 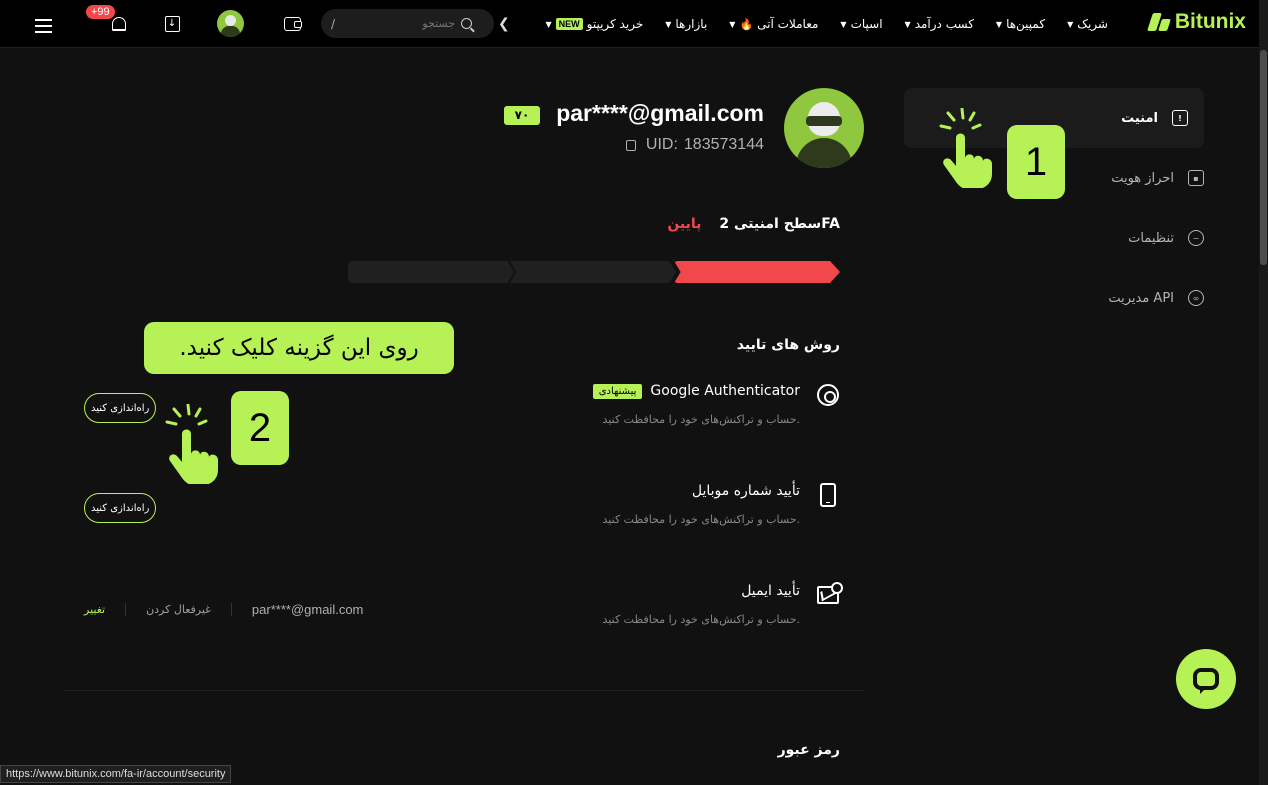 I want to click on hamburger-menu-button, so click(x=43, y=26).